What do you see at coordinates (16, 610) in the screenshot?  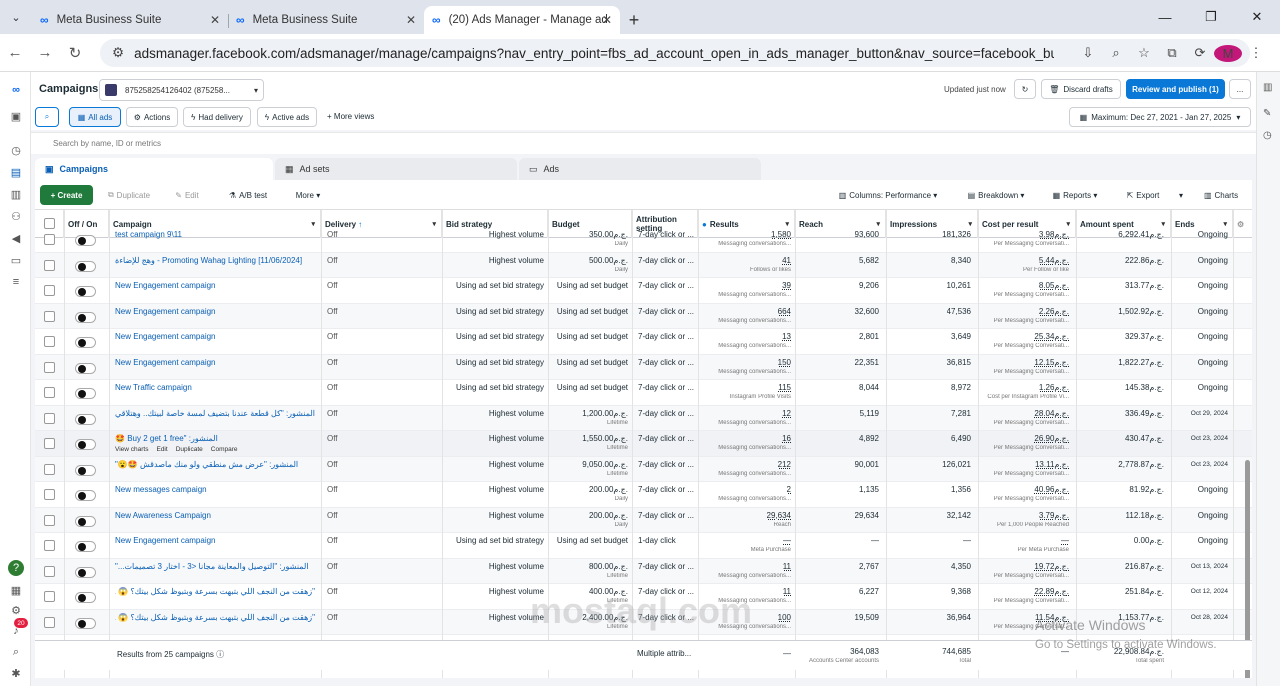 I see `settings-icon: ⚙` at bounding box center [16, 610].